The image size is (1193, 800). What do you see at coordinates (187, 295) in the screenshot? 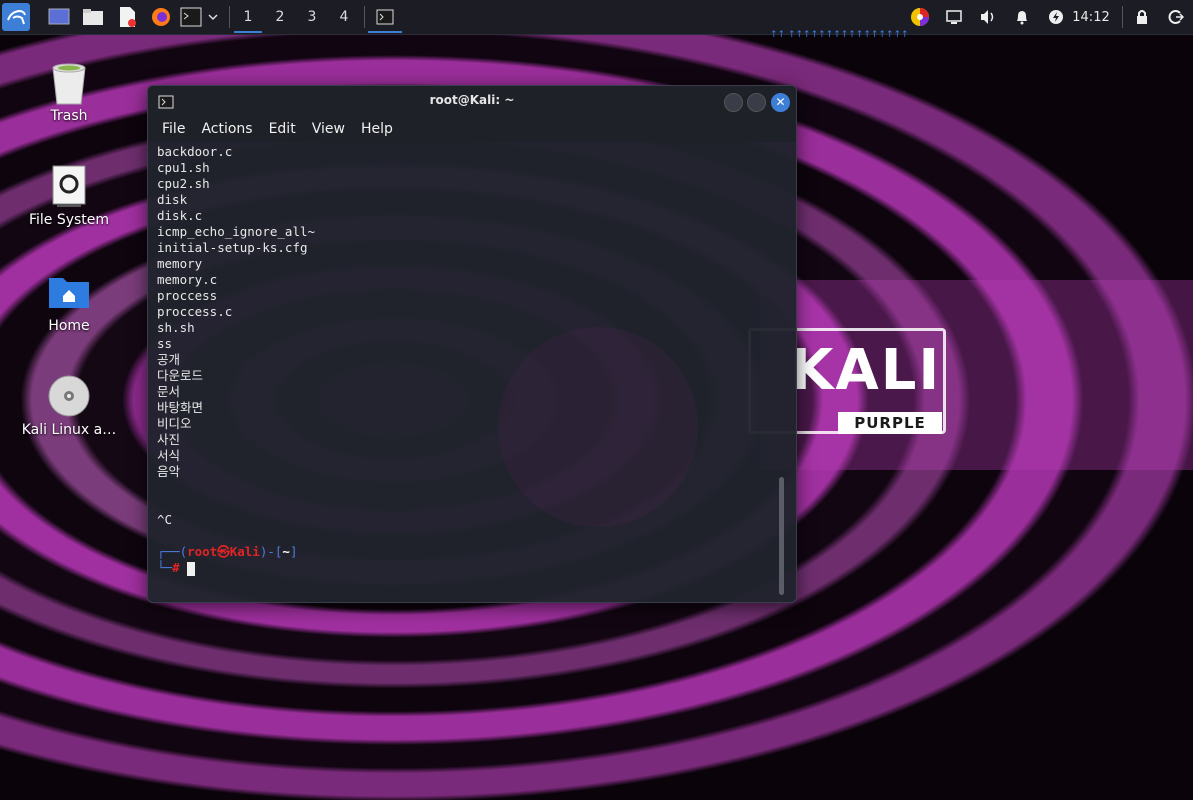
I see `terminal-line: proccess` at bounding box center [187, 295].